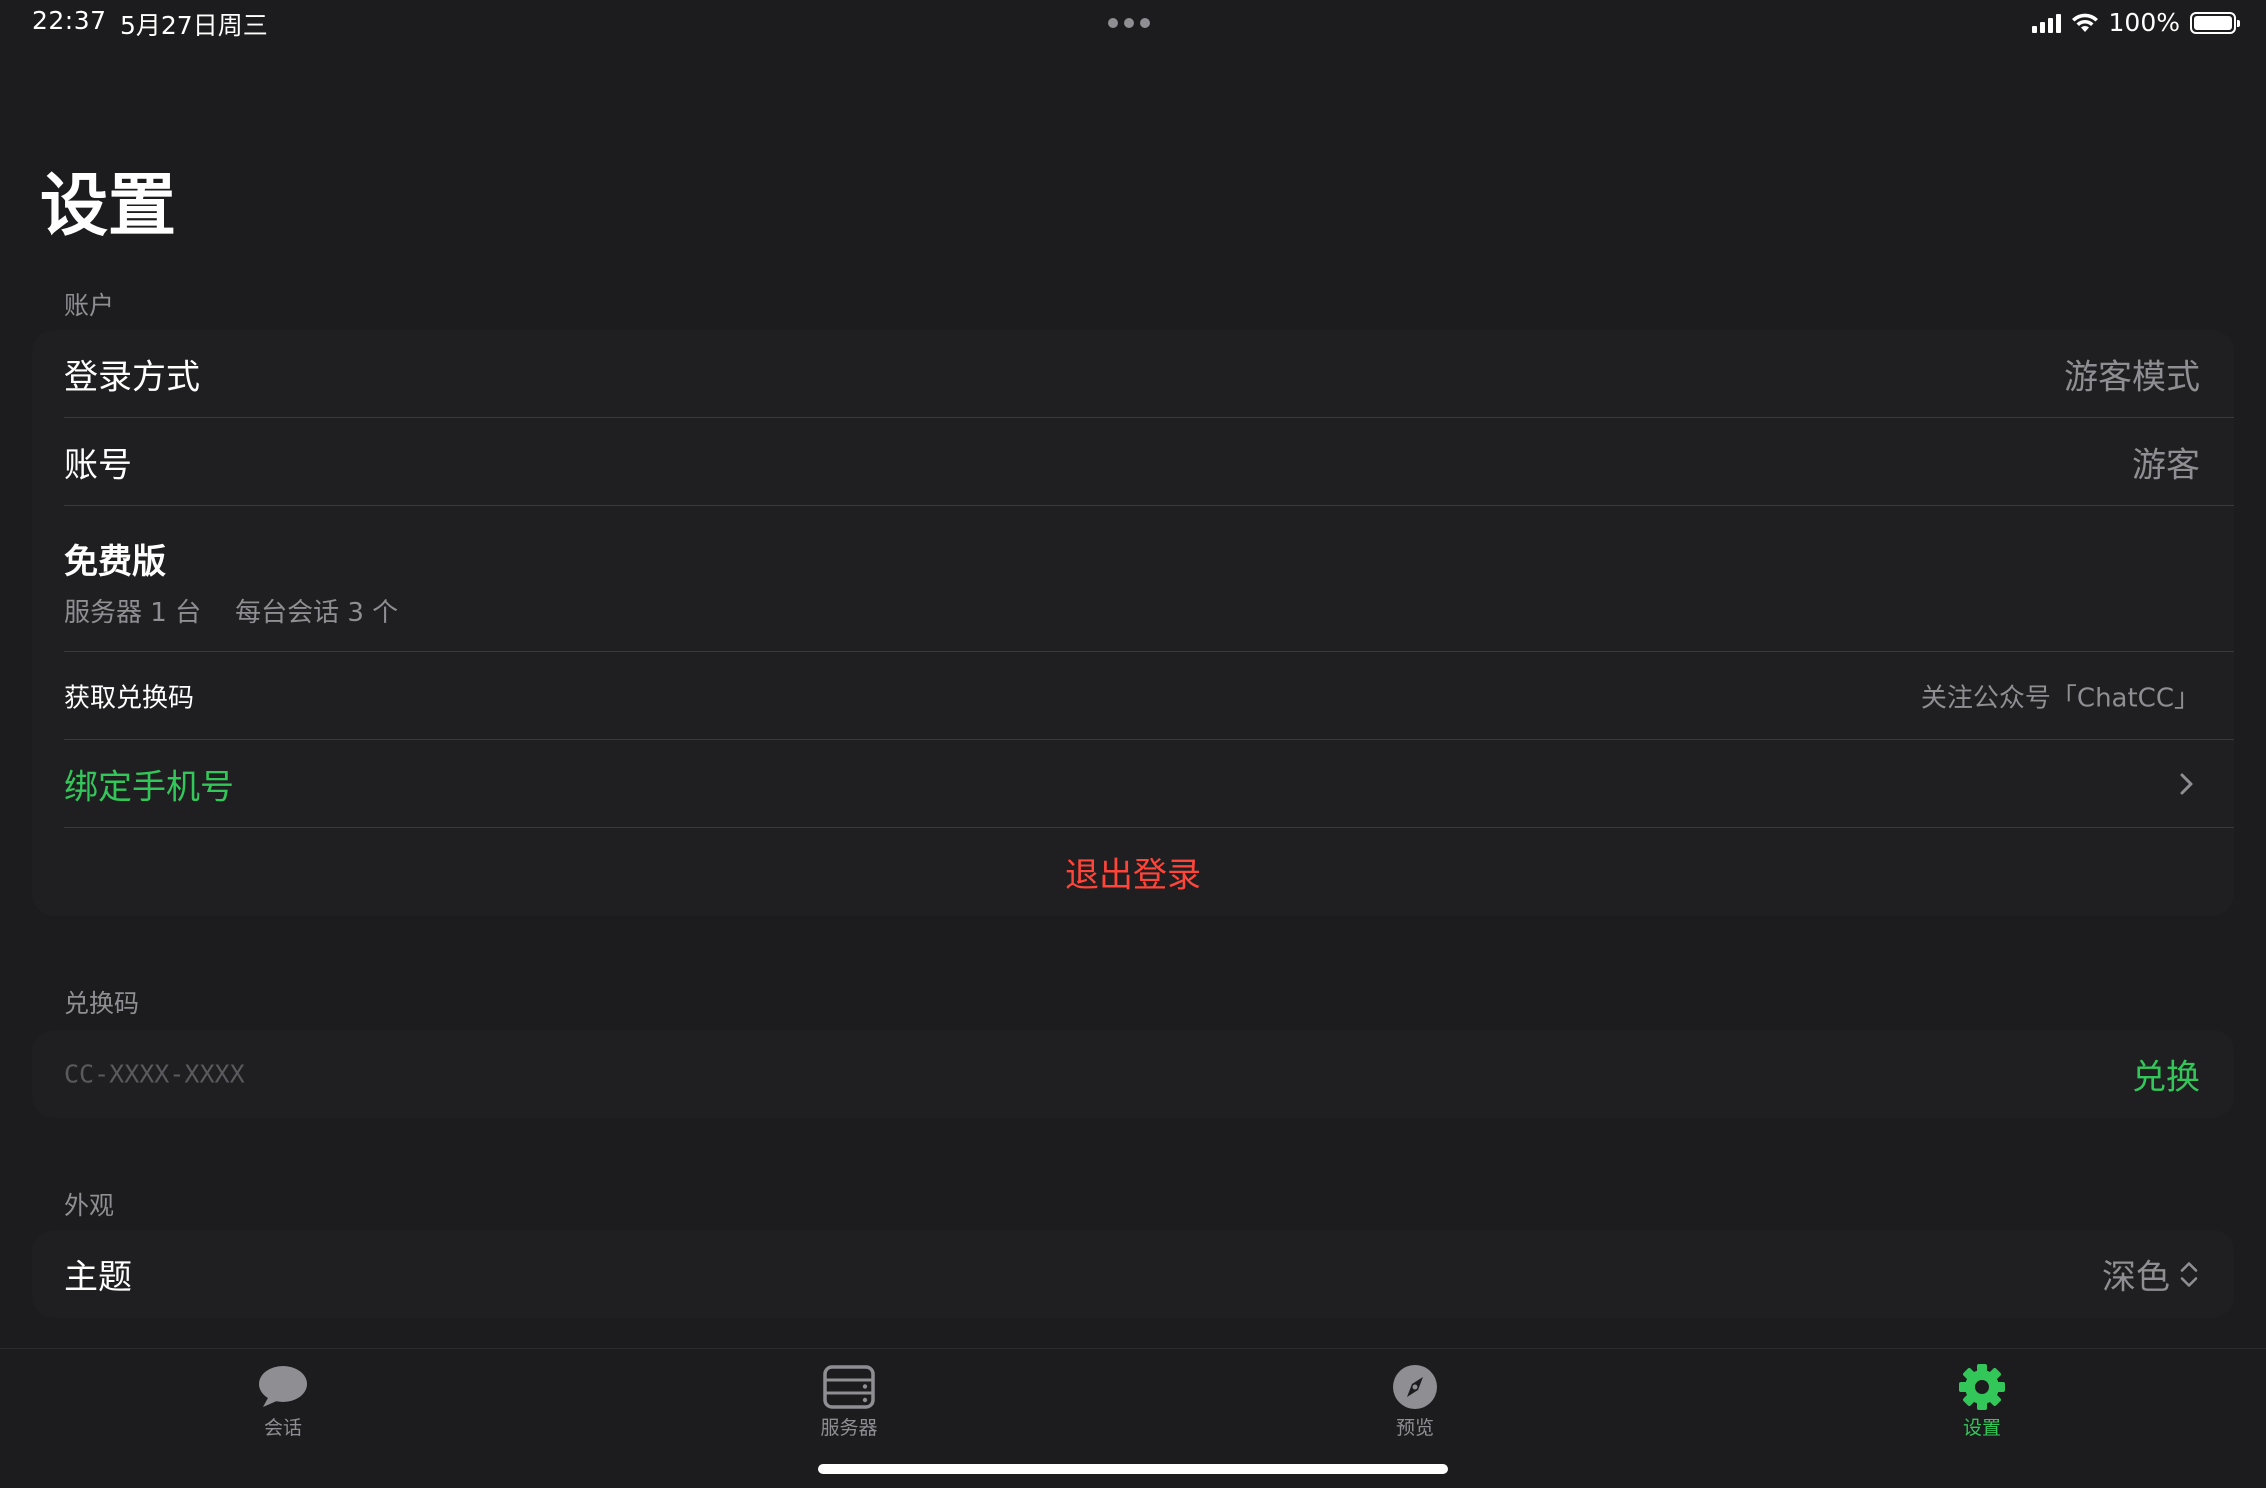 The width and height of the screenshot is (2266, 1488). What do you see at coordinates (2060, 698) in the screenshot?
I see `get-code-value: 关注公众号「ChatCC」` at bounding box center [2060, 698].